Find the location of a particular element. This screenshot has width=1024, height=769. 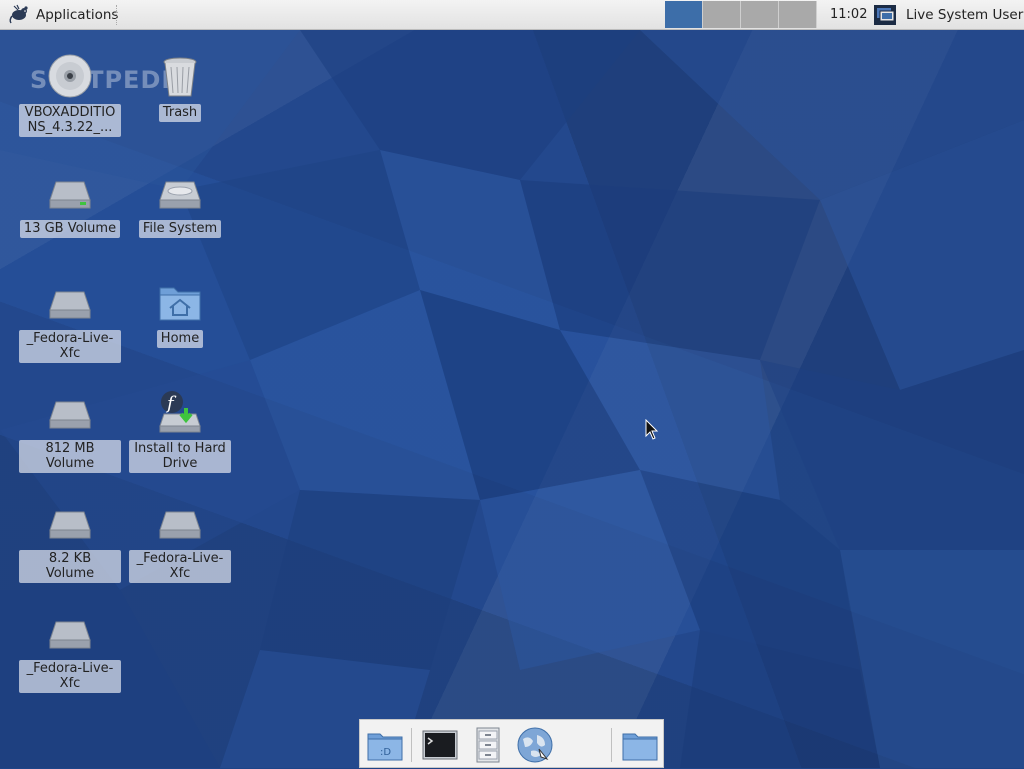

dock-panel: :D is located at coordinates (511, 743).